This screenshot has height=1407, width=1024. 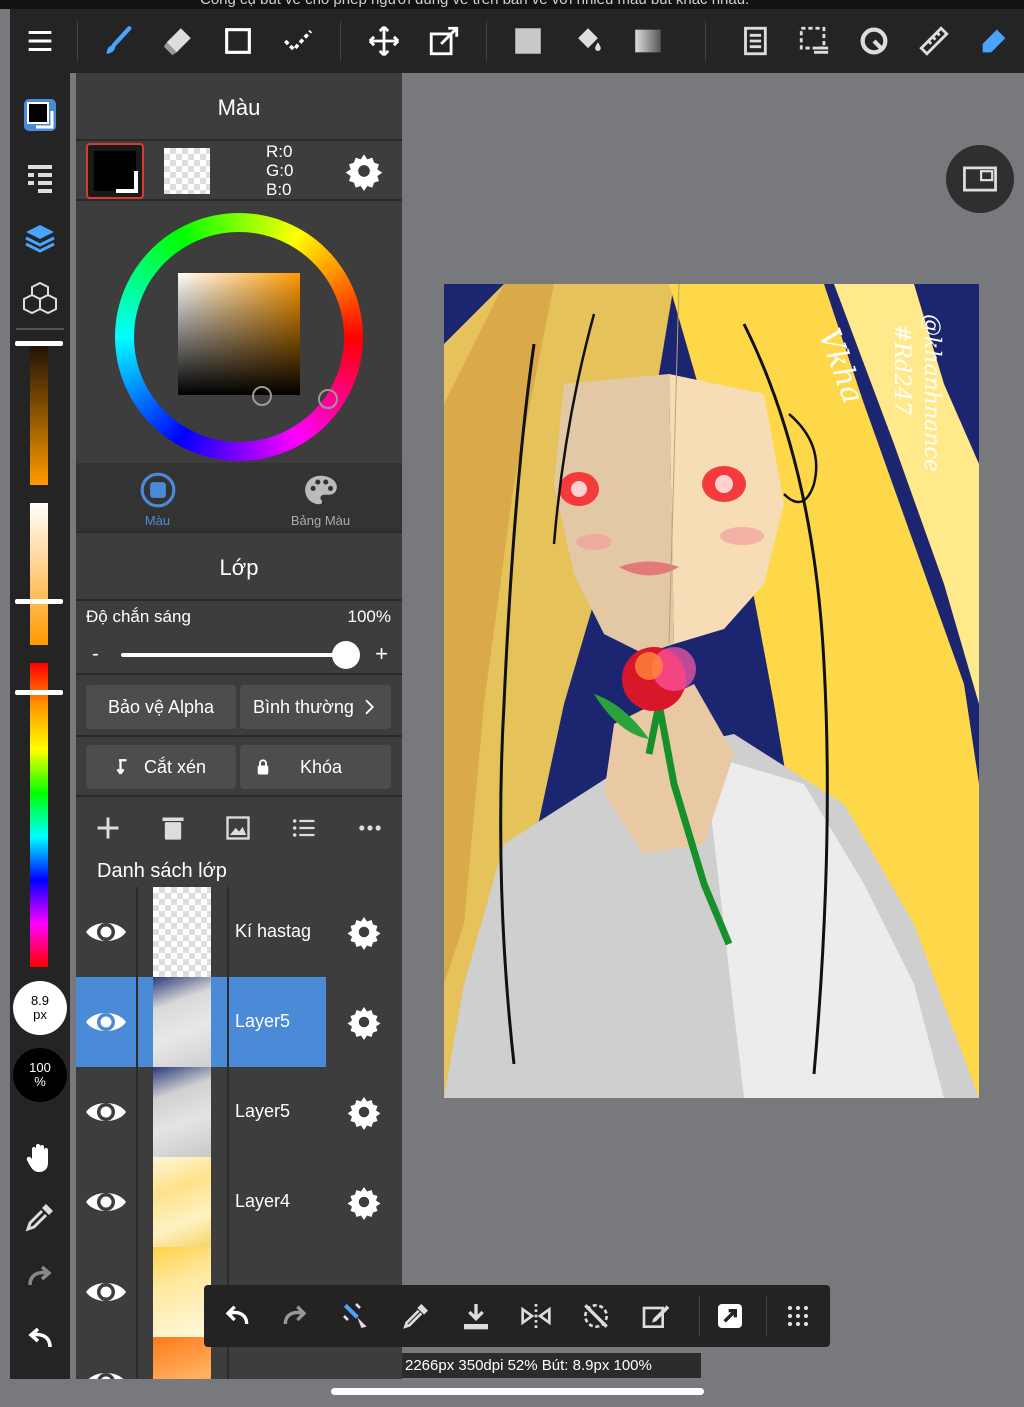 I want to click on eraser-icon, so click(x=178, y=41).